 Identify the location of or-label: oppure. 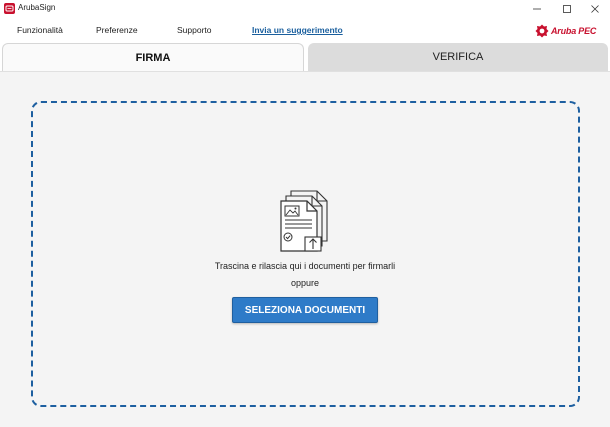
(305, 283).